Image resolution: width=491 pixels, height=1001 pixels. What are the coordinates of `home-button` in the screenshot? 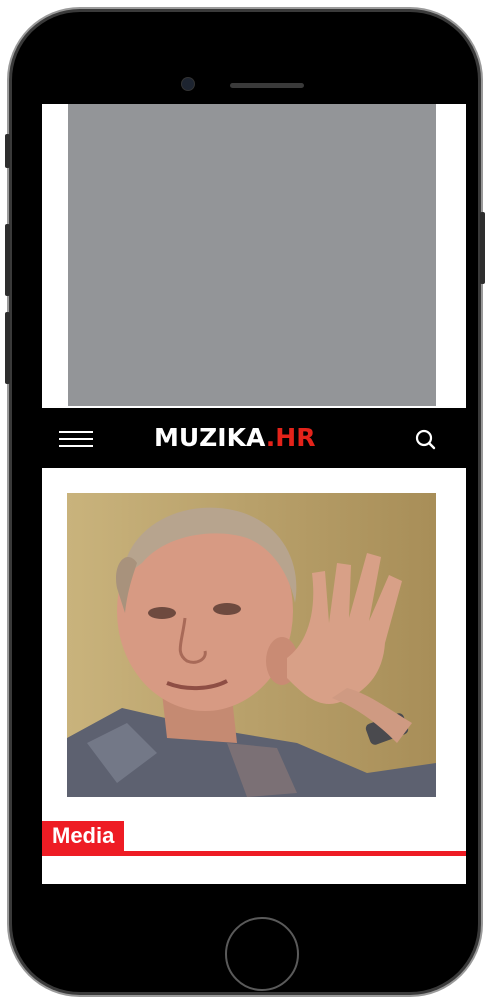 It's located at (262, 954).